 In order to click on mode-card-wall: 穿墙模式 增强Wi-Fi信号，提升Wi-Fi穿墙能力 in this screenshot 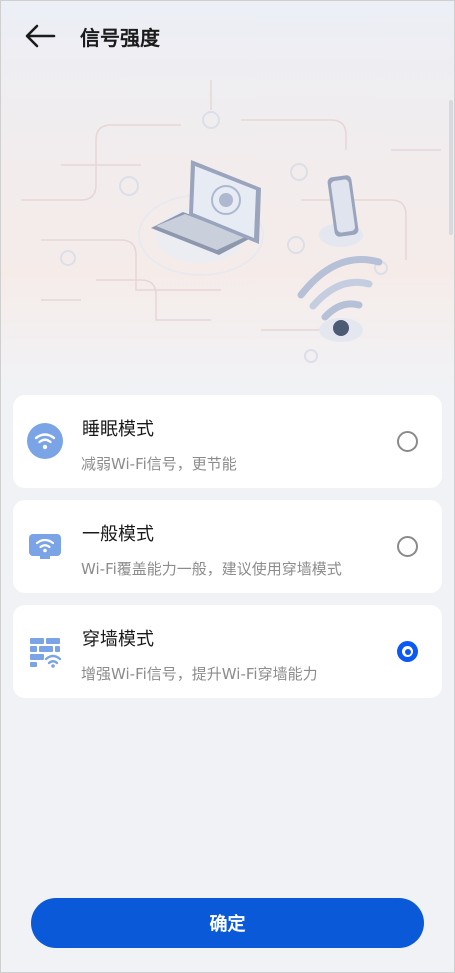, I will do `click(227, 651)`.